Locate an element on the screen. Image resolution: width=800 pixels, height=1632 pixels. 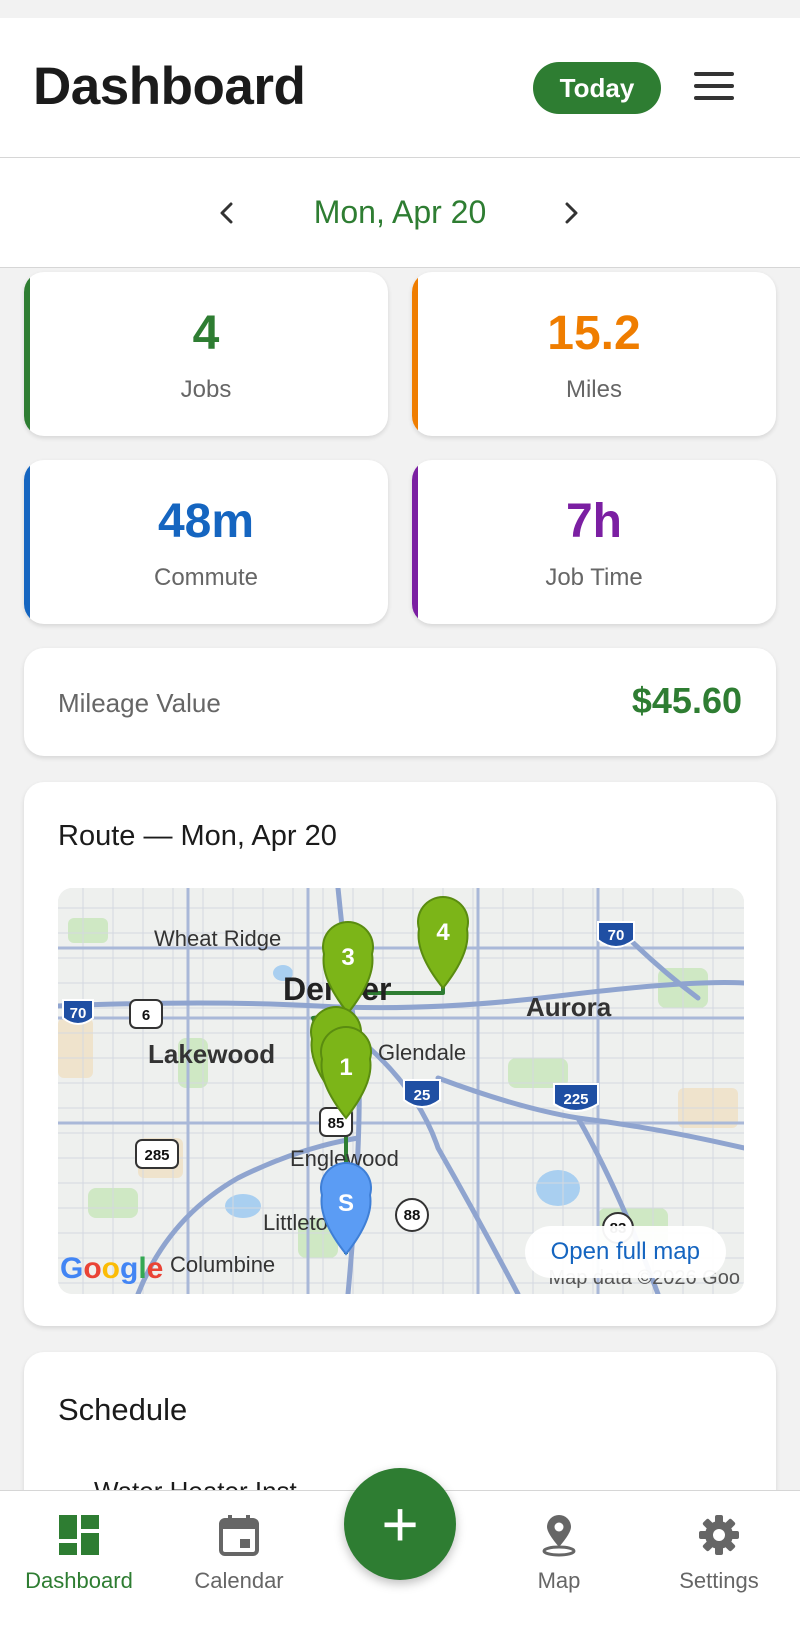
stat-card-jobs: 4 Jobs is located at coordinates (206, 354).